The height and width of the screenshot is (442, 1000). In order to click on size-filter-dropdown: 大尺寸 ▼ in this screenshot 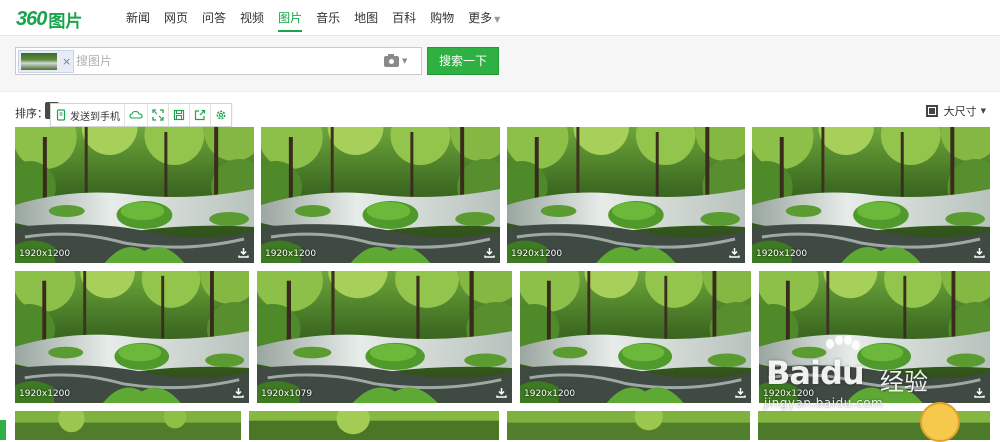, I will do `click(955, 111)`.